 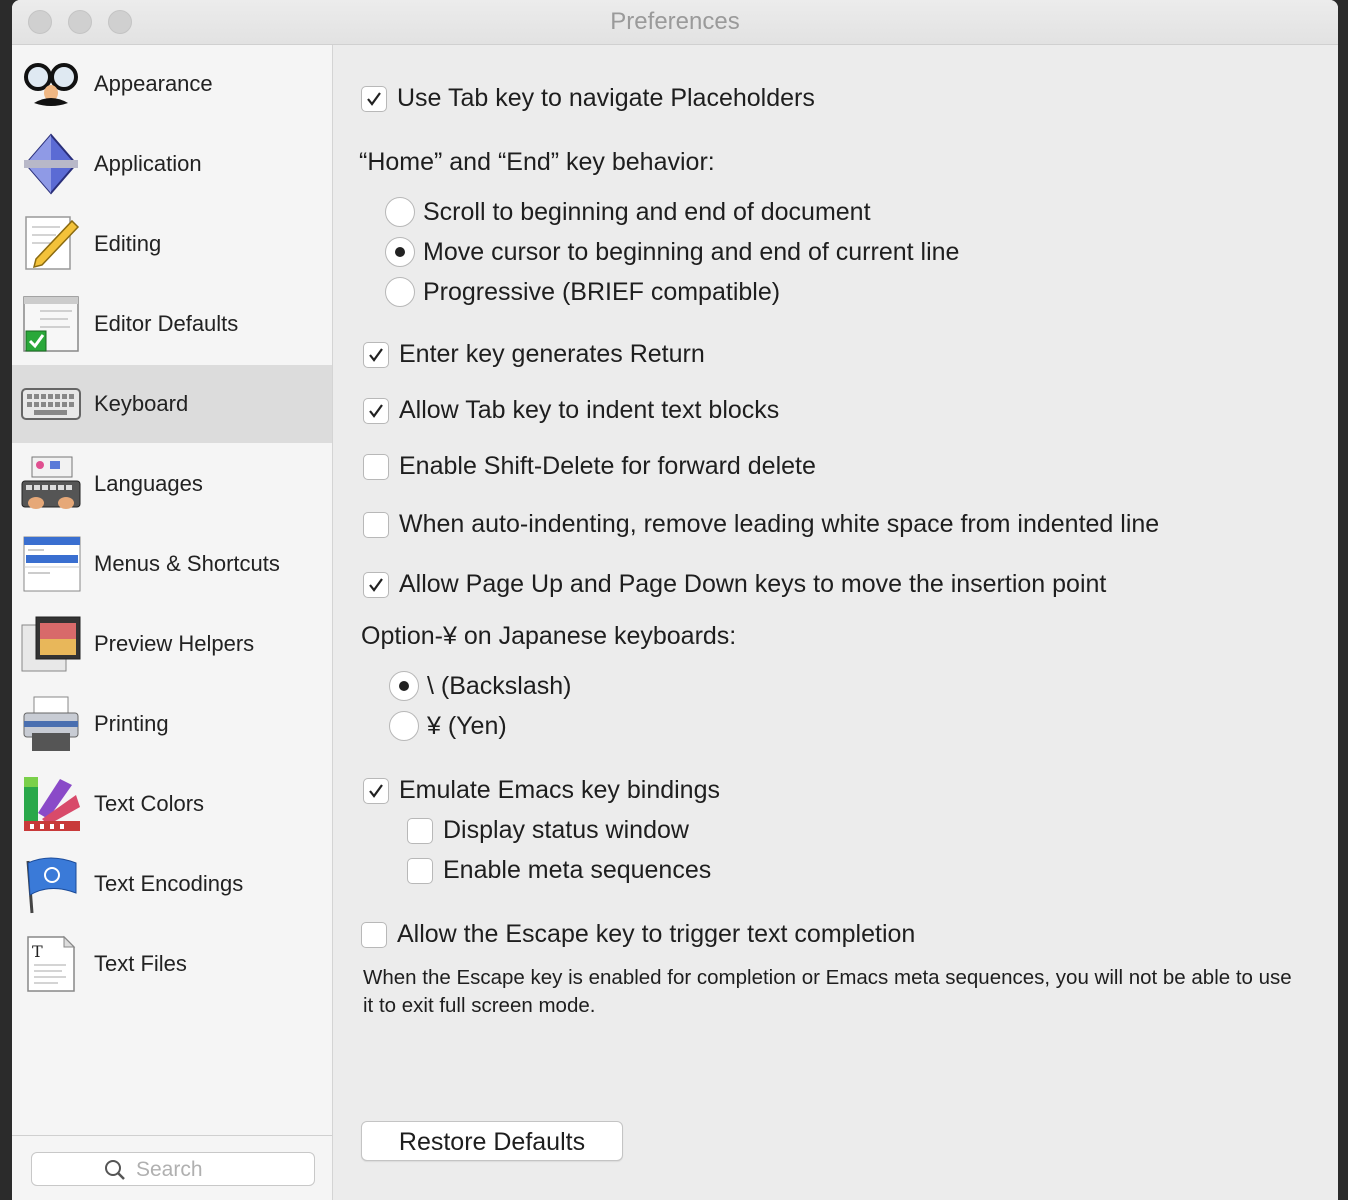 What do you see at coordinates (51, 404) in the screenshot?
I see `keyboard-icon` at bounding box center [51, 404].